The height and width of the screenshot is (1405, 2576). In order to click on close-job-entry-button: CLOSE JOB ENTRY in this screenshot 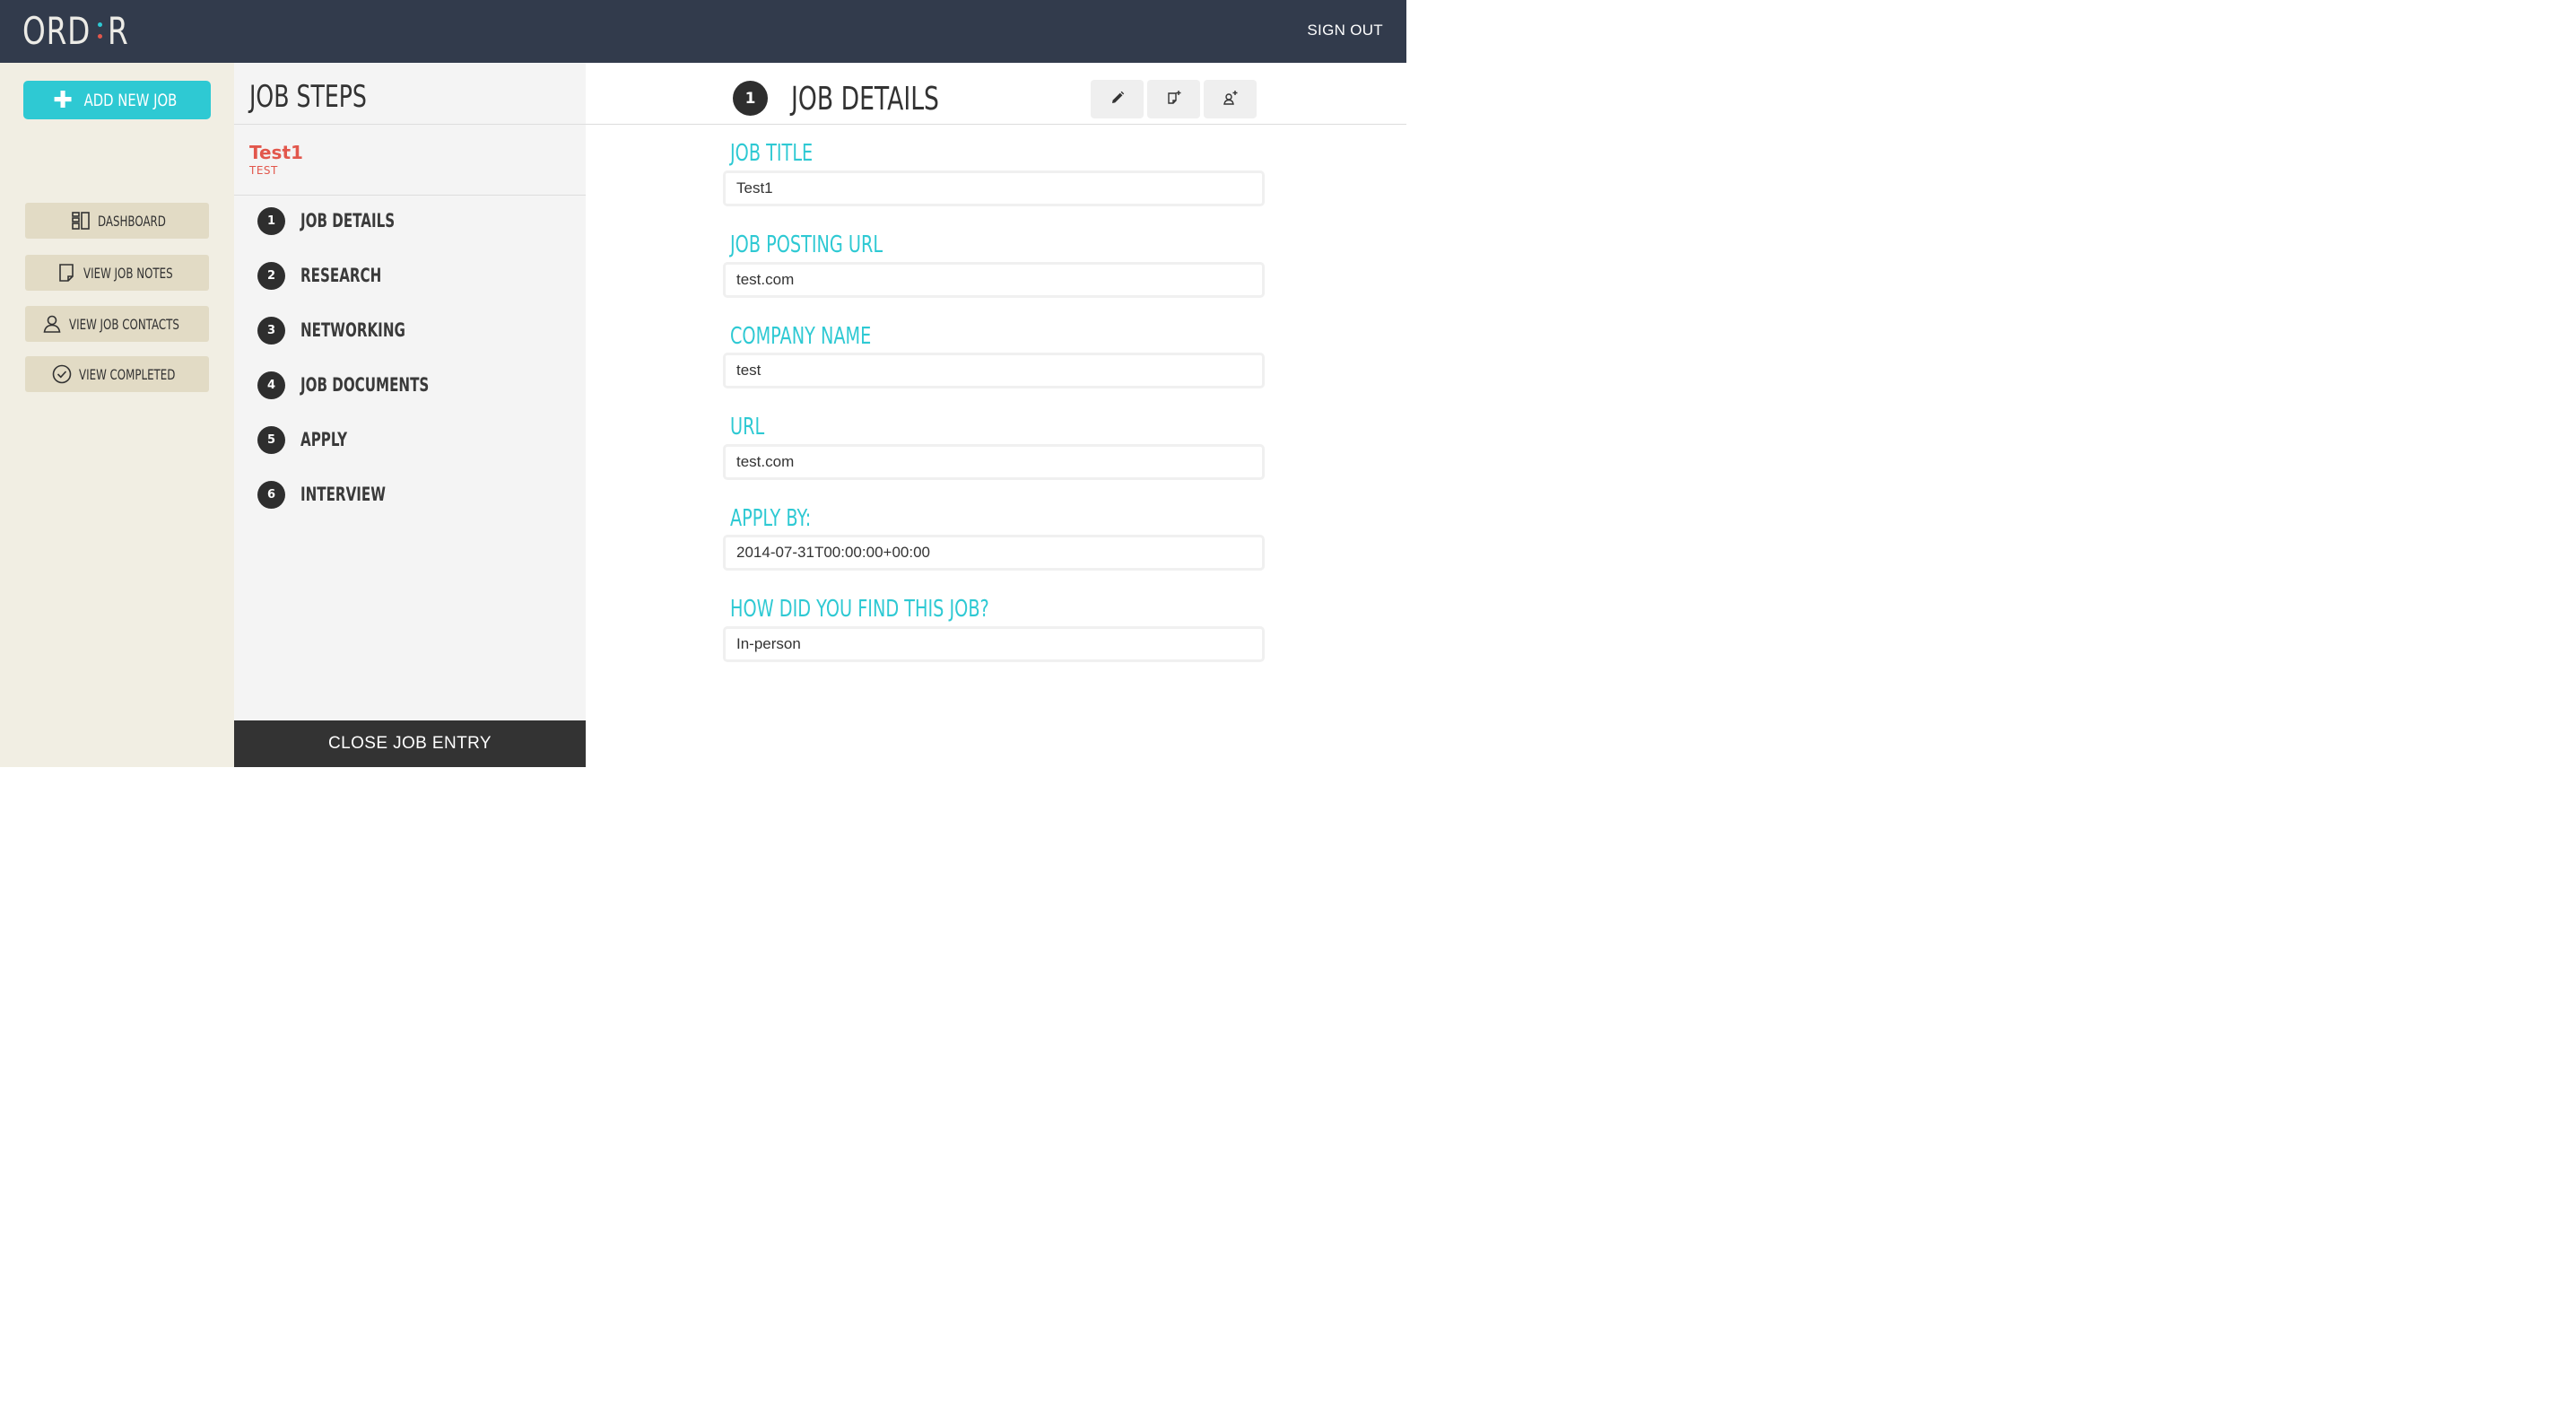, I will do `click(410, 743)`.